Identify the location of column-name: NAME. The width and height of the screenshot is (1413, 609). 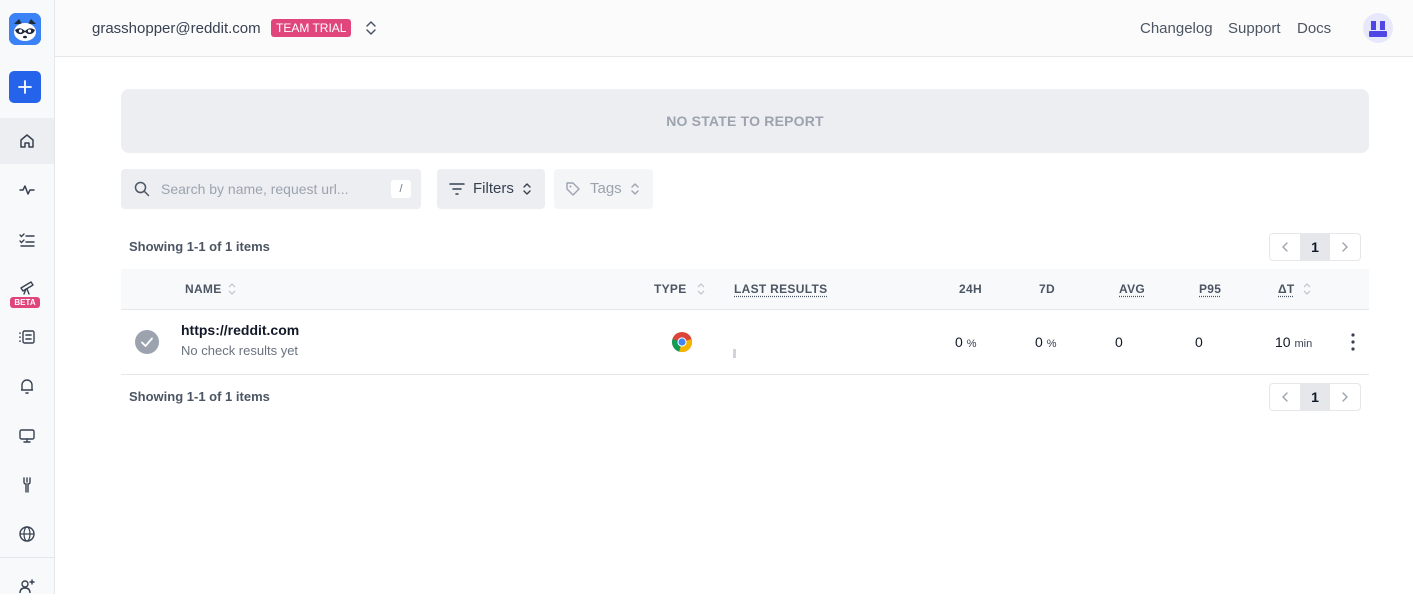
(203, 289).